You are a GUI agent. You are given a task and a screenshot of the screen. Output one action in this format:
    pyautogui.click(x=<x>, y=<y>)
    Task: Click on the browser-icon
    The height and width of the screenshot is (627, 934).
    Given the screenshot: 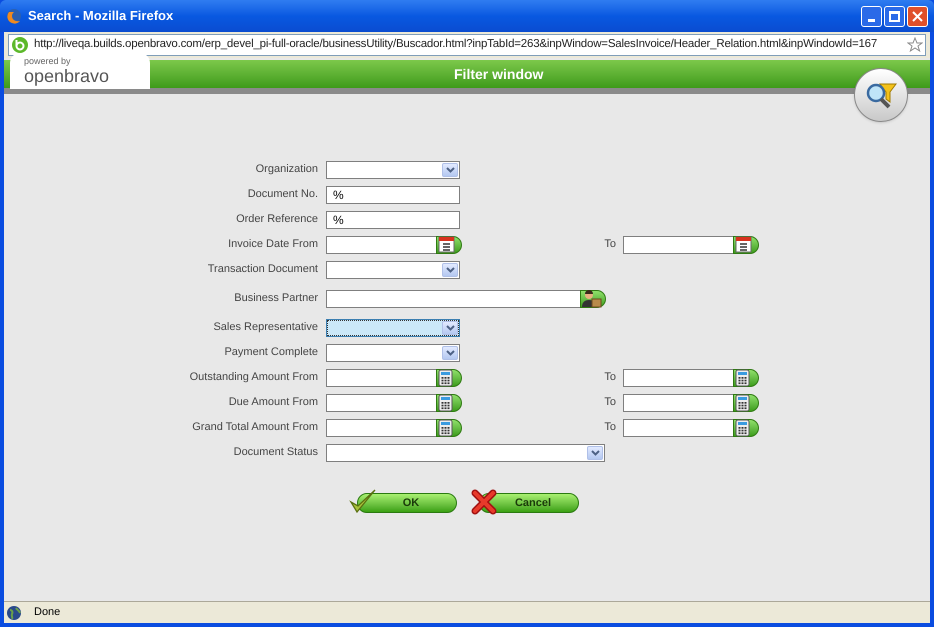 What is the action you would take?
    pyautogui.click(x=14, y=16)
    